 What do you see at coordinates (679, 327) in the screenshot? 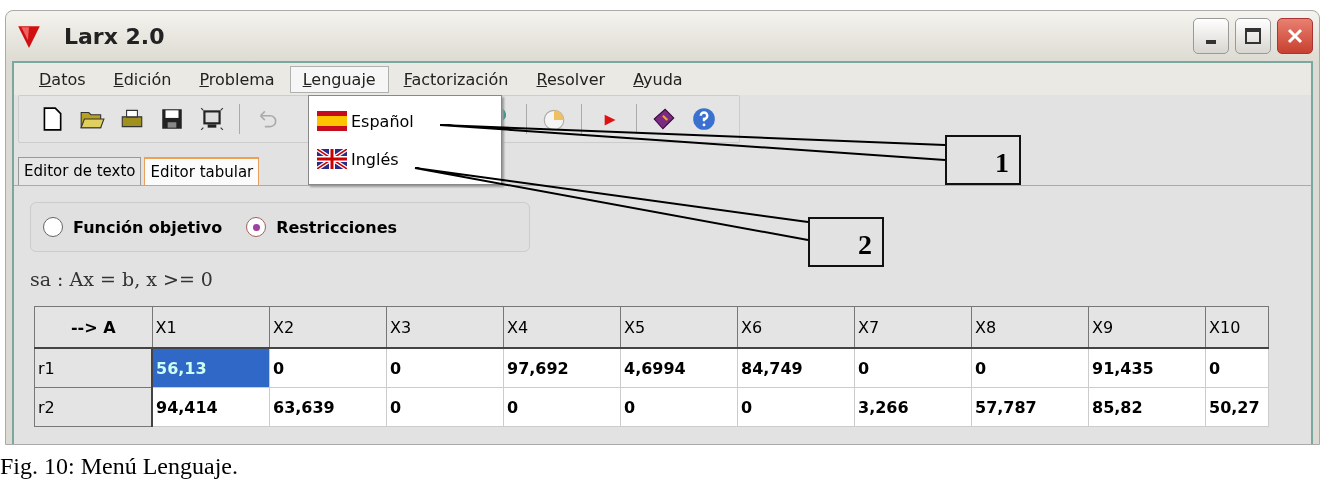
I see `column-header: X5` at bounding box center [679, 327].